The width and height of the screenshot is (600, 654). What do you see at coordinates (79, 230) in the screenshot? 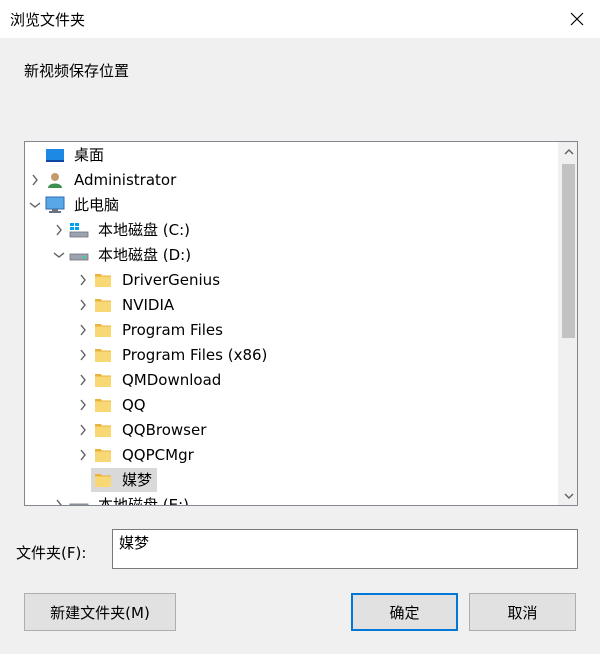
I see `system-drive-icon` at bounding box center [79, 230].